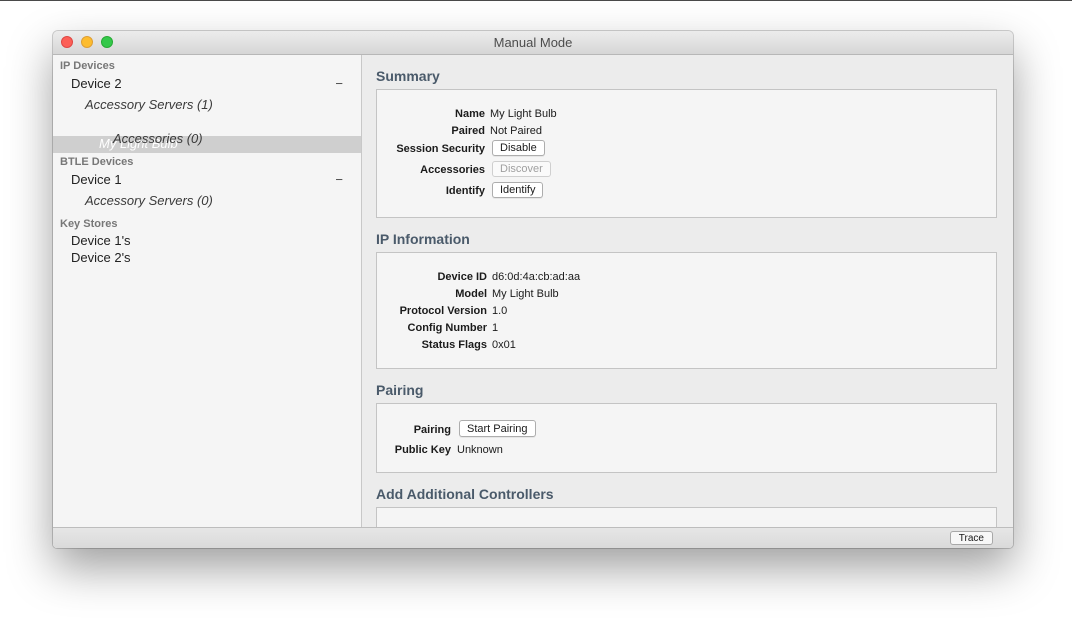 This screenshot has width=1072, height=629. Describe the element at coordinates (971, 538) in the screenshot. I see `trace-button: Trace` at that location.